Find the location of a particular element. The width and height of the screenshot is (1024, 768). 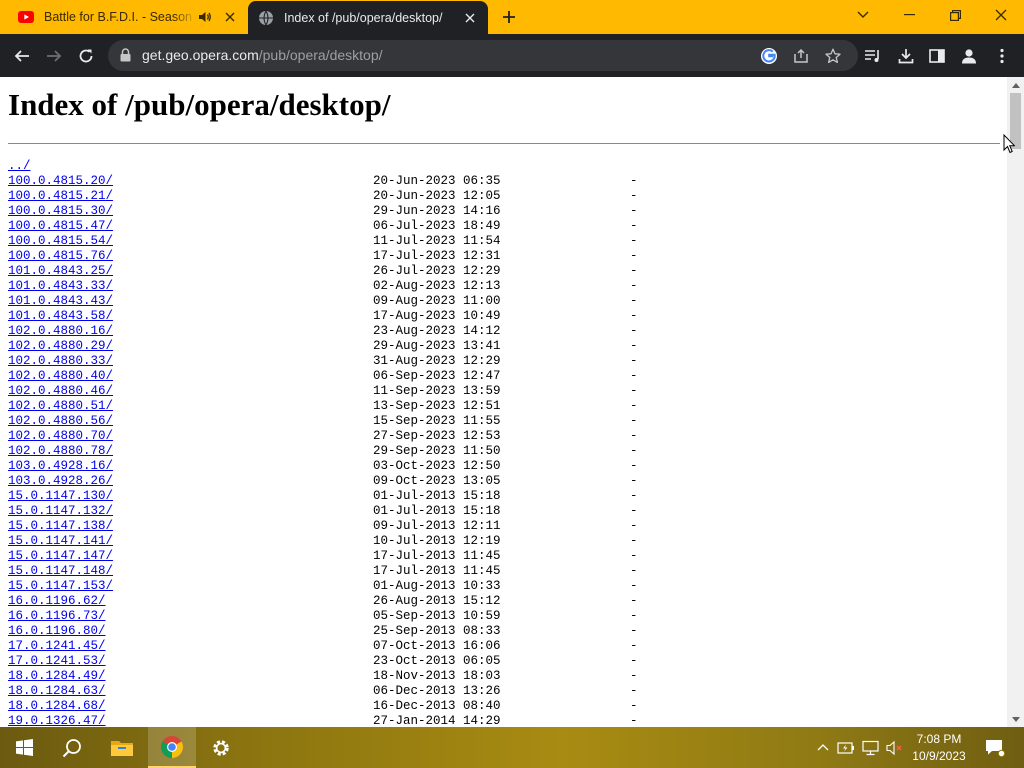

menu-button is located at coordinates (1002, 56).